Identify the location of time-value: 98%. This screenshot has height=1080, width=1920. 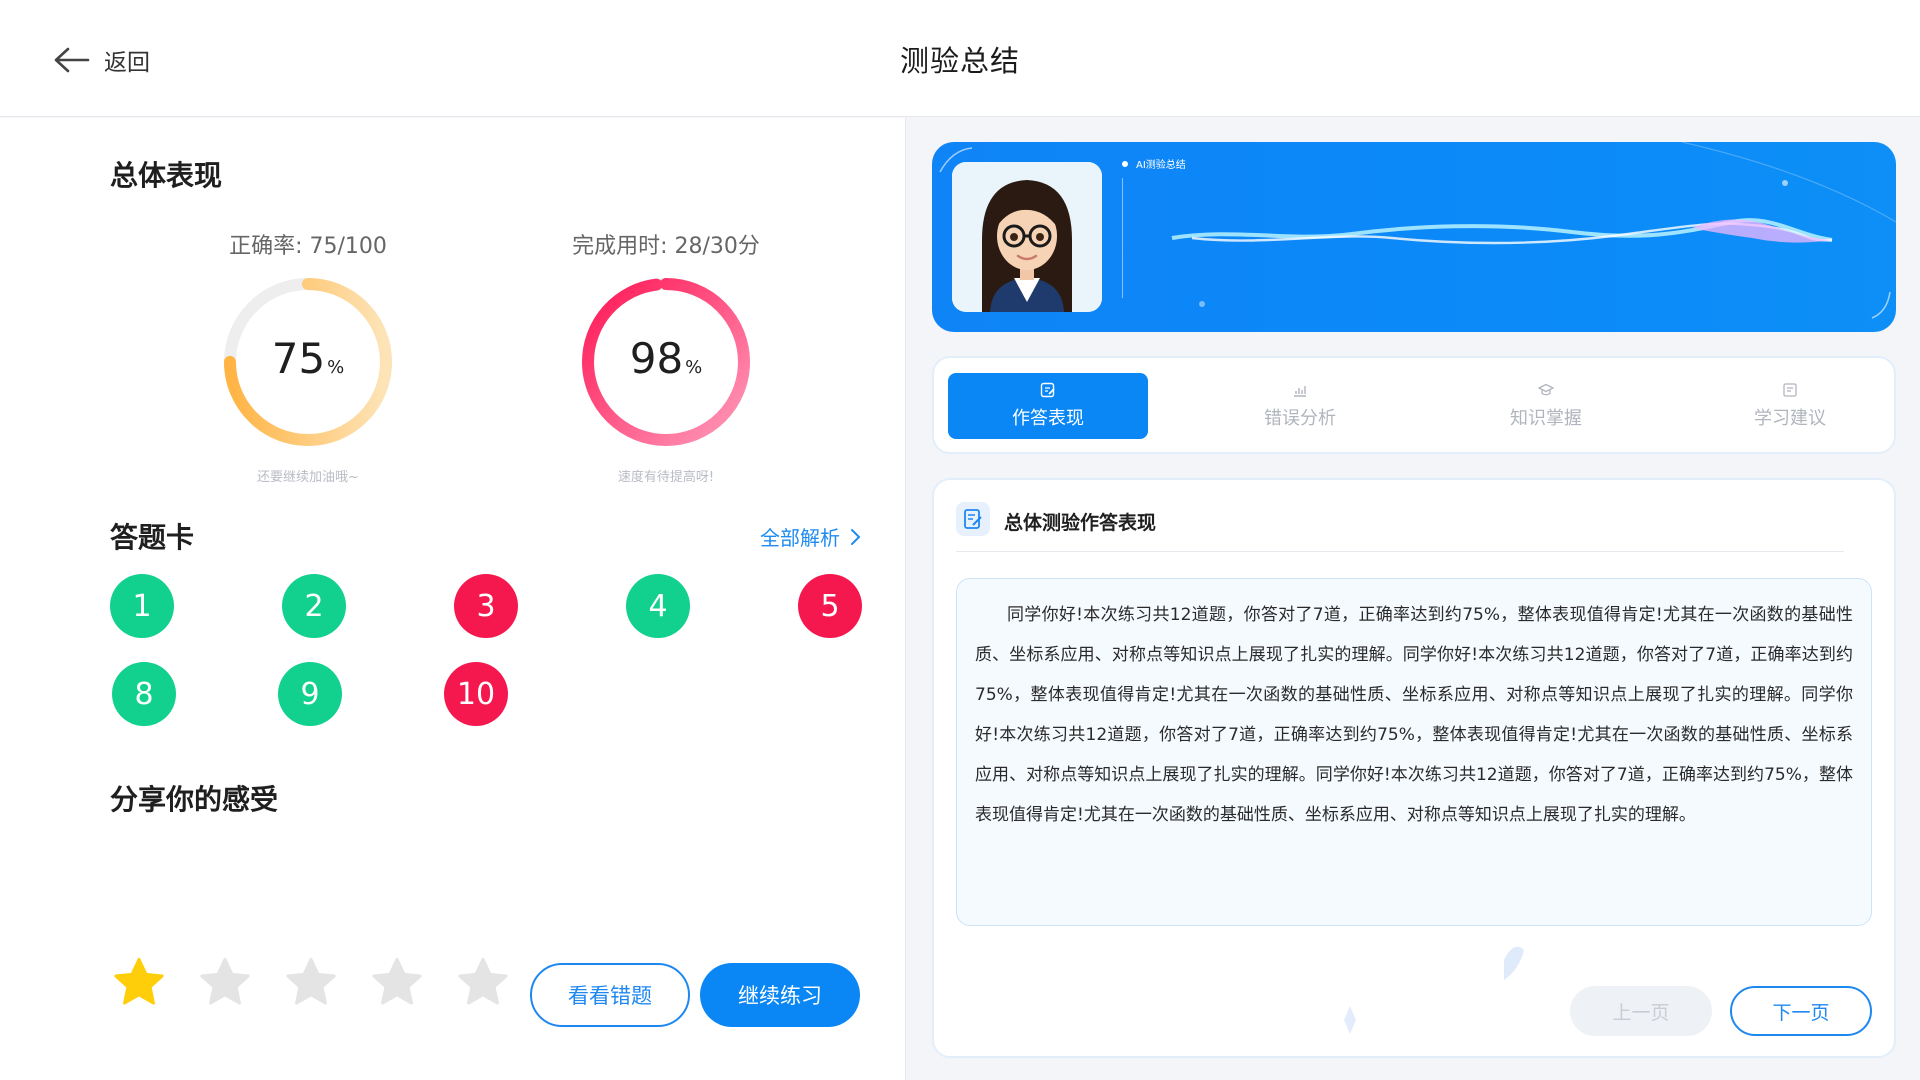
(666, 358).